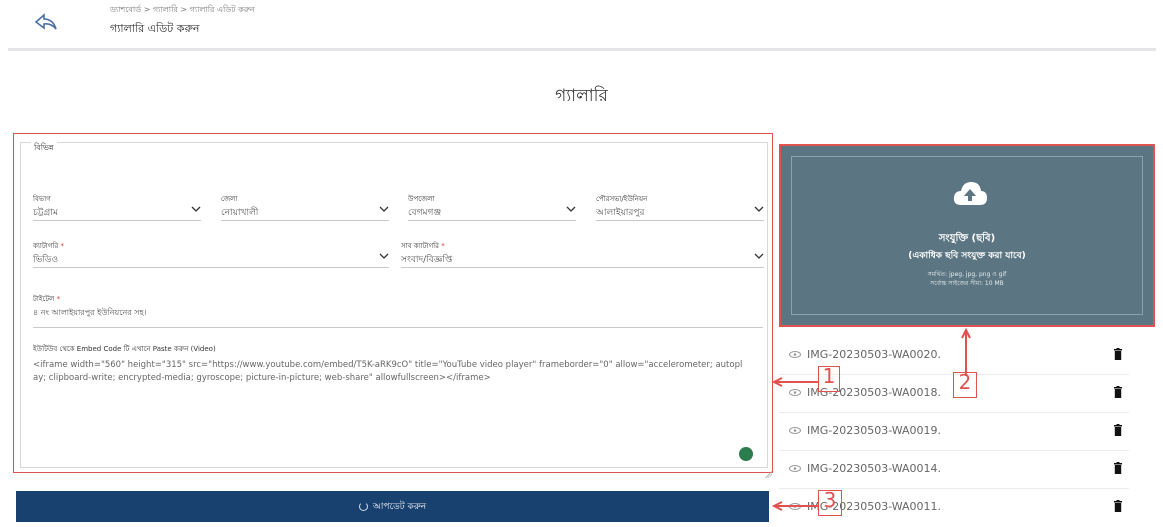 The height and width of the screenshot is (527, 1163). What do you see at coordinates (47, 299) in the screenshot?
I see `title-label: টাইটেল *` at bounding box center [47, 299].